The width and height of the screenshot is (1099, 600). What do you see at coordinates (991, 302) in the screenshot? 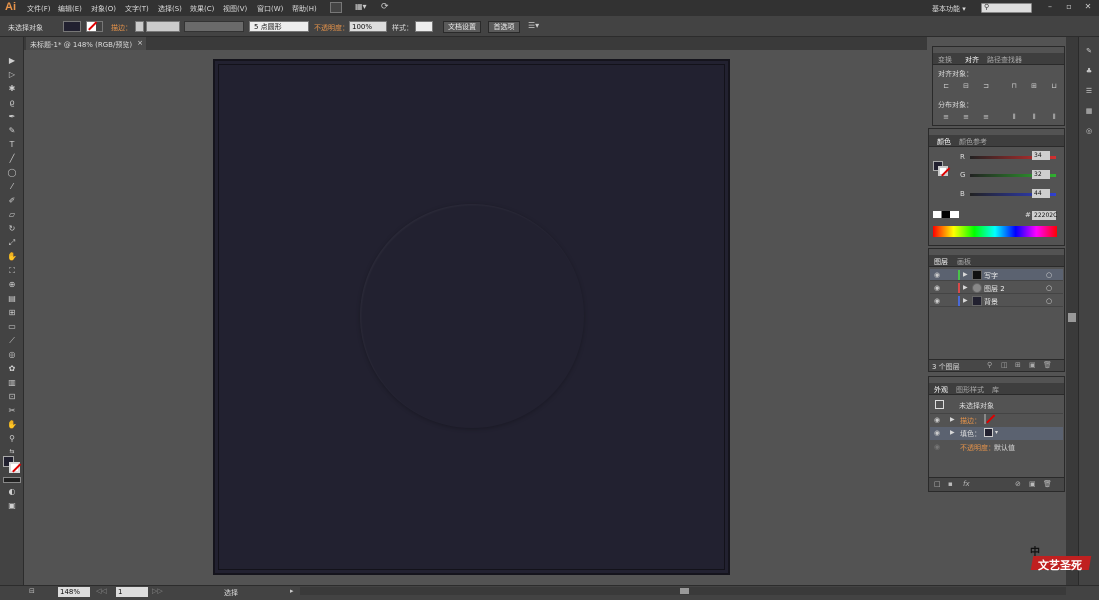
I see `layer-name: 背景` at bounding box center [991, 302].